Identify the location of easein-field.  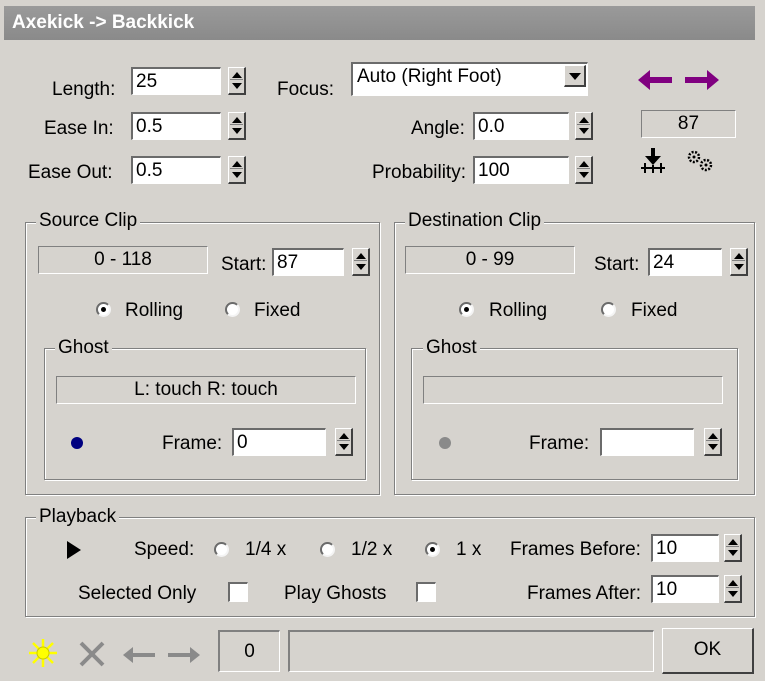
(176, 126).